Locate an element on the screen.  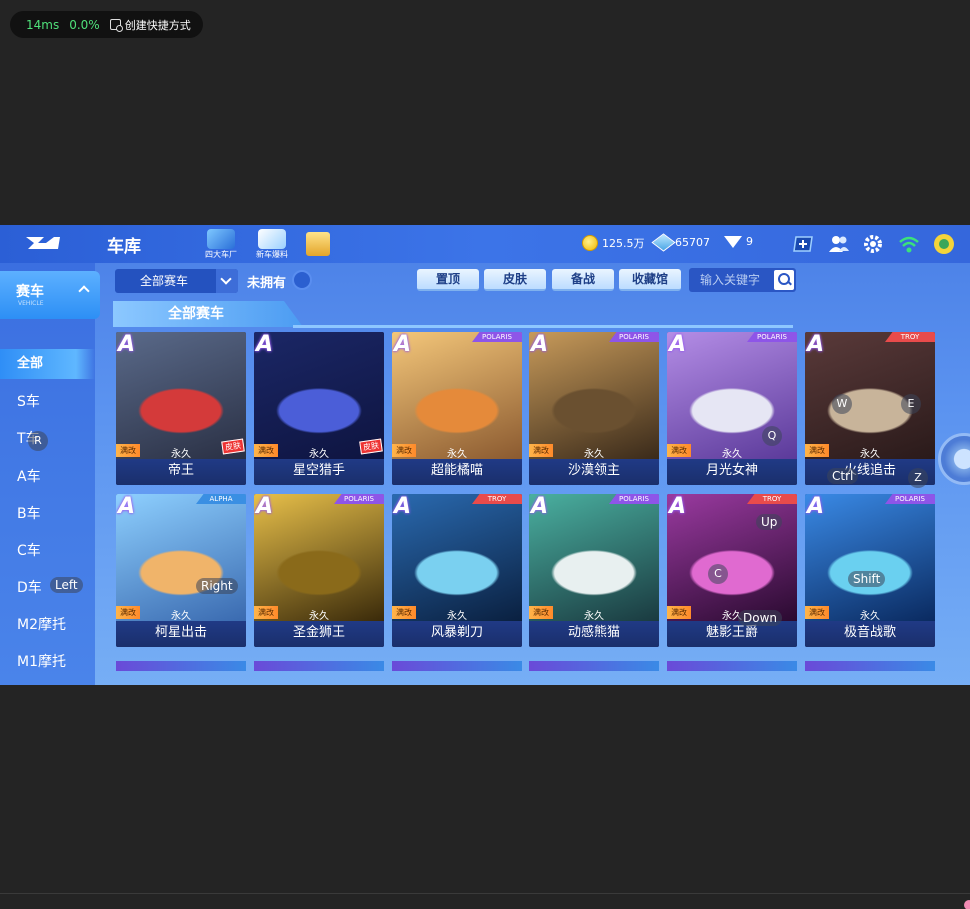
key-z: Z is located at coordinates (918, 478).